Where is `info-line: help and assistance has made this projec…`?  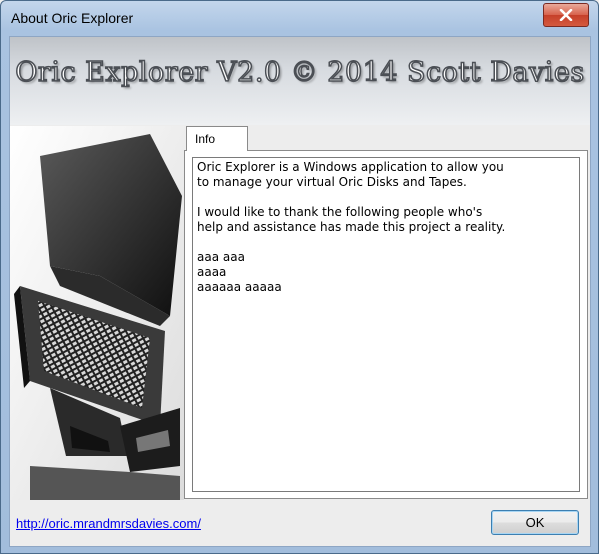 info-line: help and assistance has made this projec… is located at coordinates (351, 227).